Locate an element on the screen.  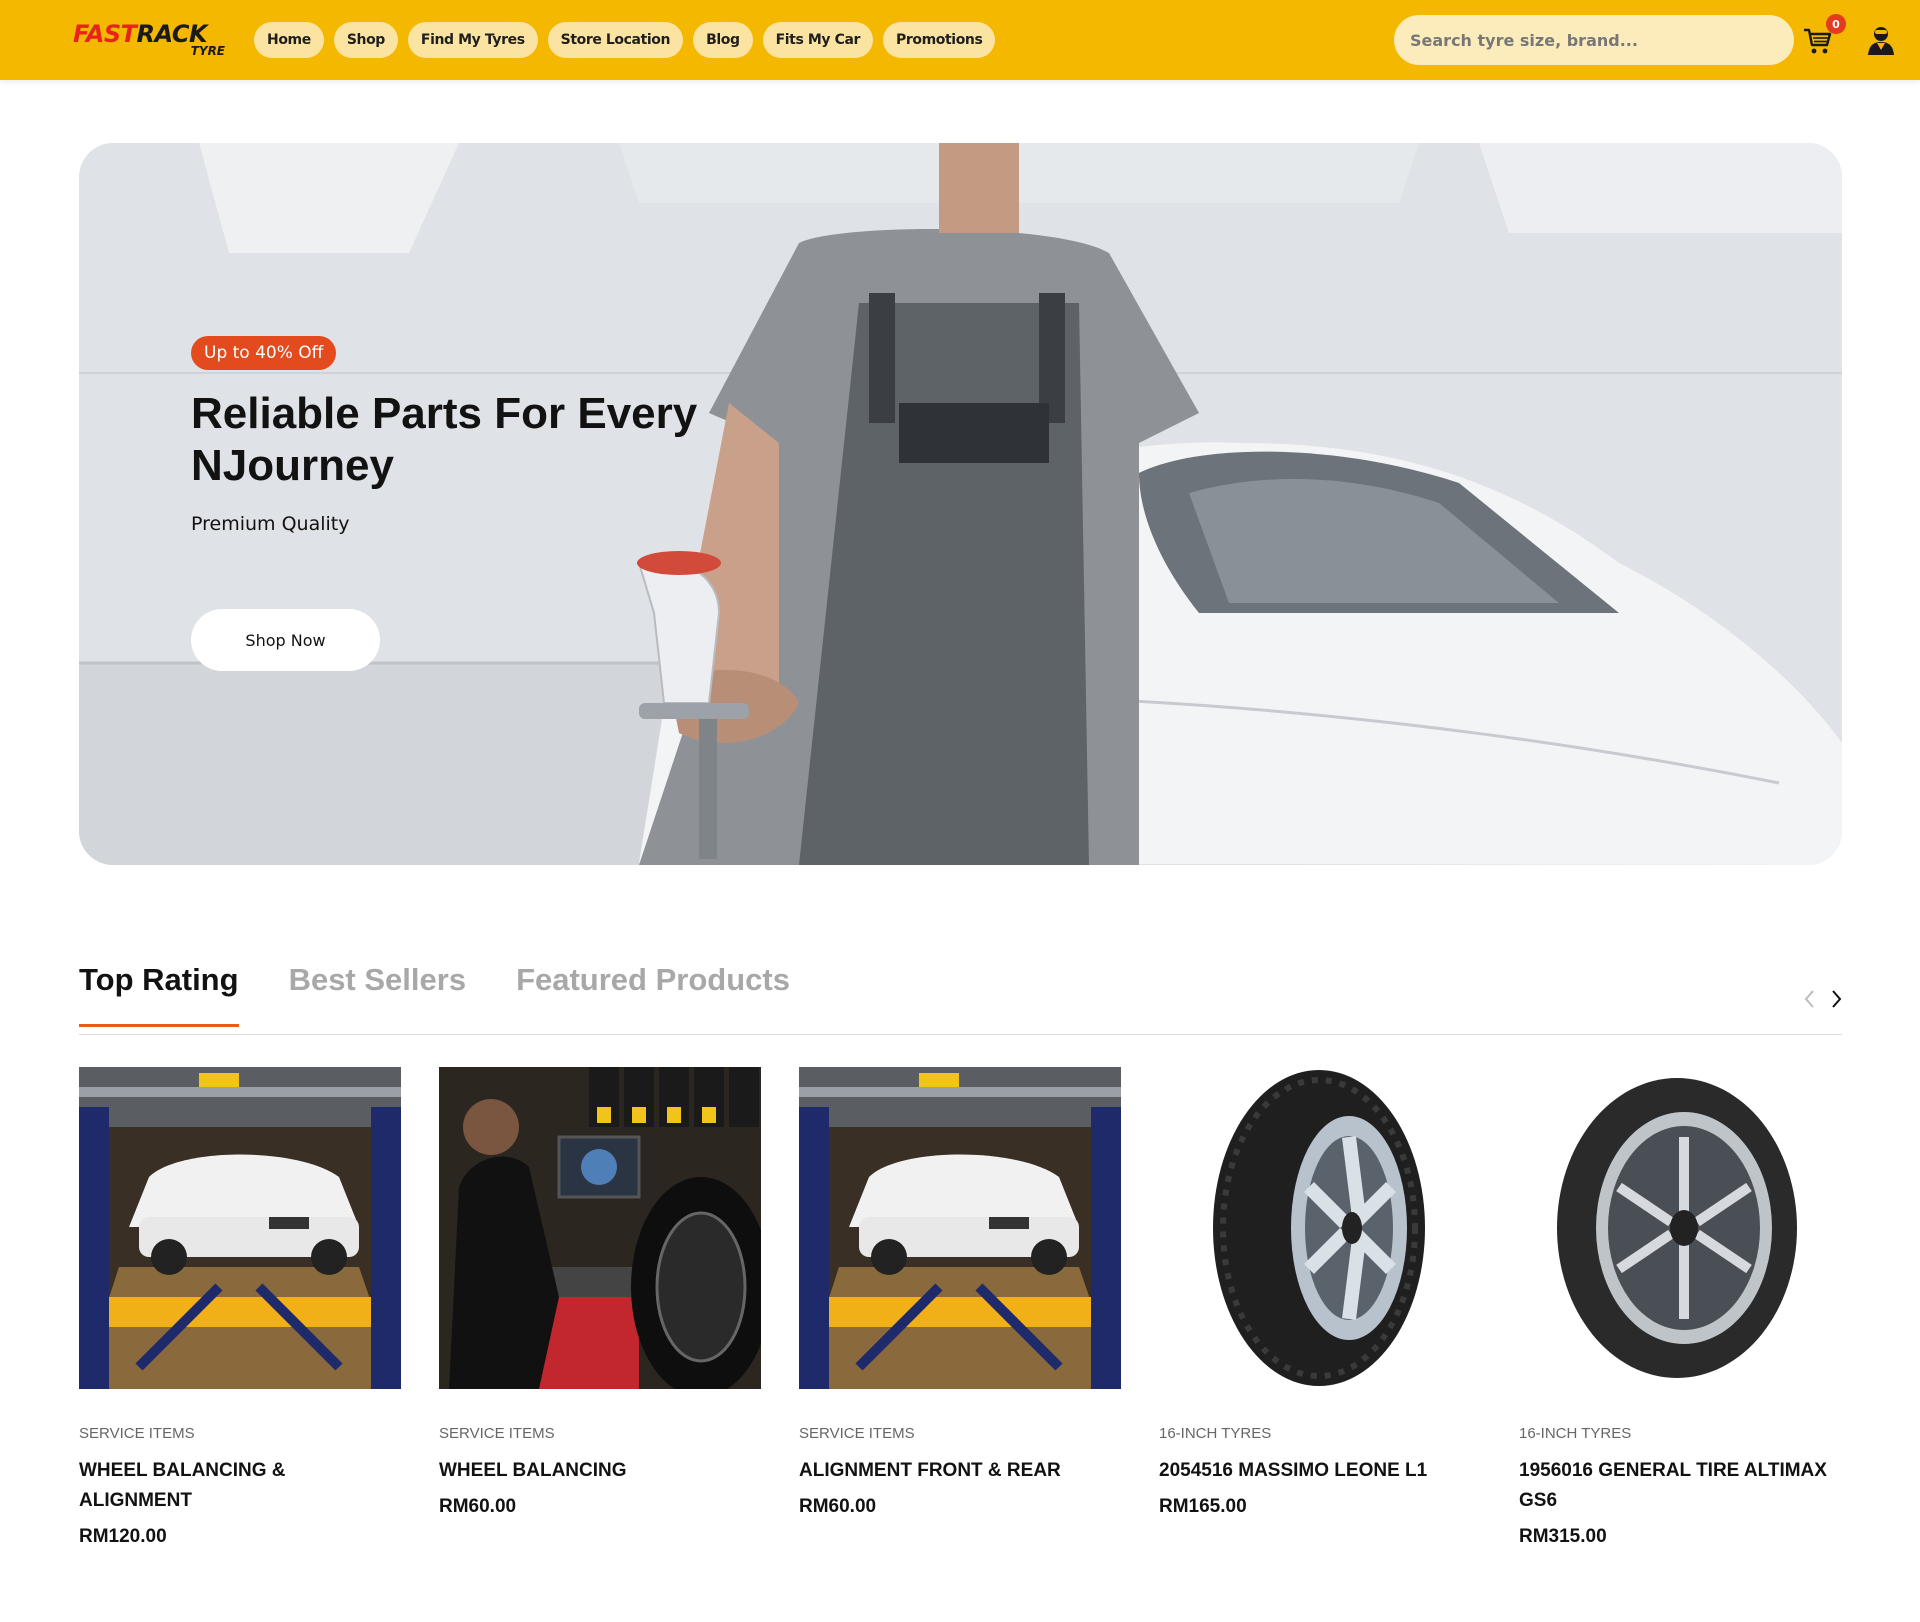
nav-home: Home is located at coordinates (289, 40).